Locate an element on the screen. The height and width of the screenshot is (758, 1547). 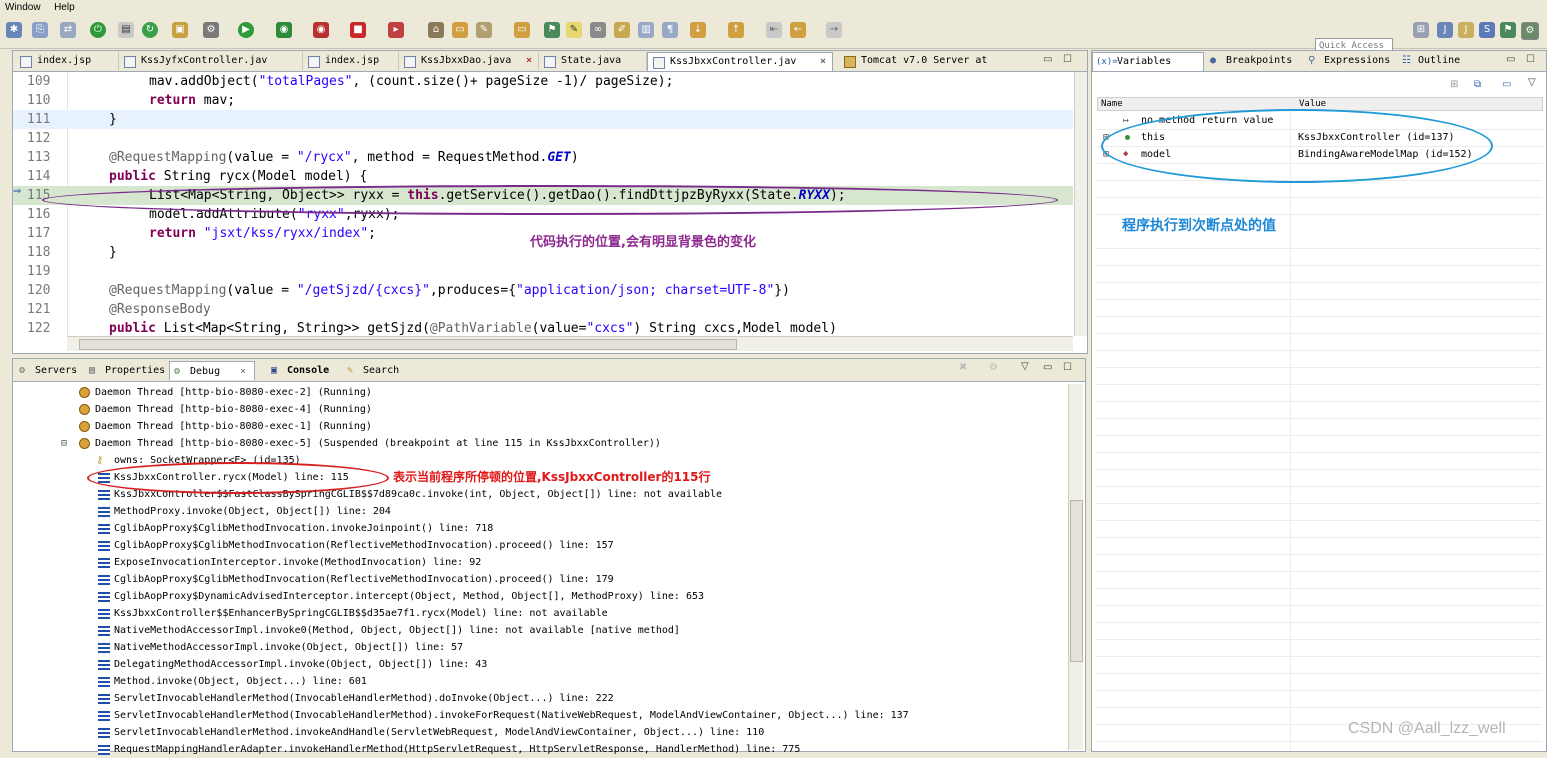
variable-row: ↦ no method return value is located at coordinates (1320, 121).